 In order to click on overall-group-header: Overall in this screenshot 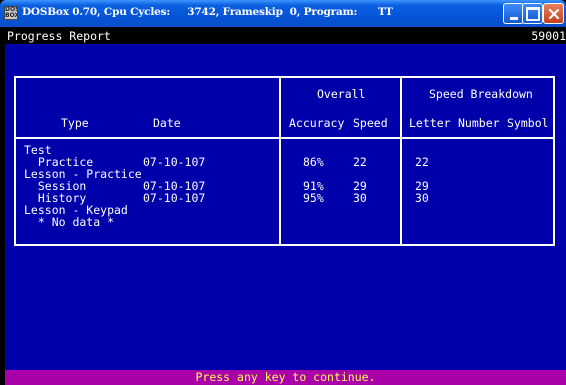, I will do `click(341, 94)`.